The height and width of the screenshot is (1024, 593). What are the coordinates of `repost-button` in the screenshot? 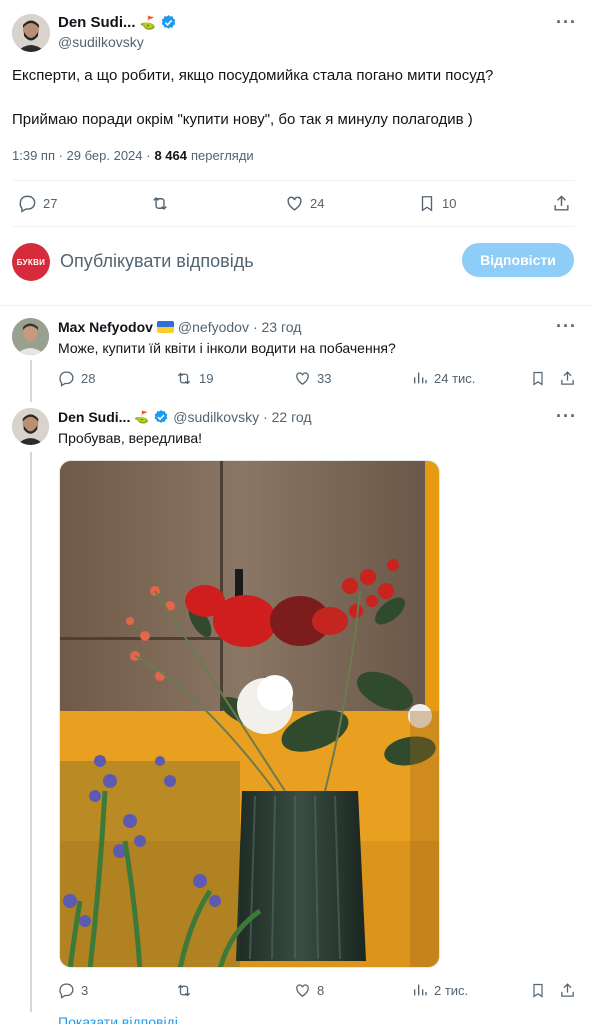 It's located at (163, 203).